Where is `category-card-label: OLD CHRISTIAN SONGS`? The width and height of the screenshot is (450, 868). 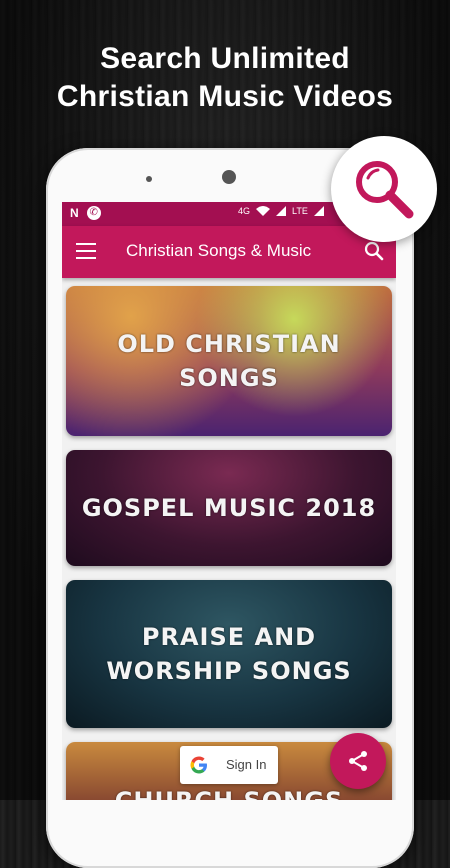
category-card-label: OLD CHRISTIAN SONGS is located at coordinates (229, 361).